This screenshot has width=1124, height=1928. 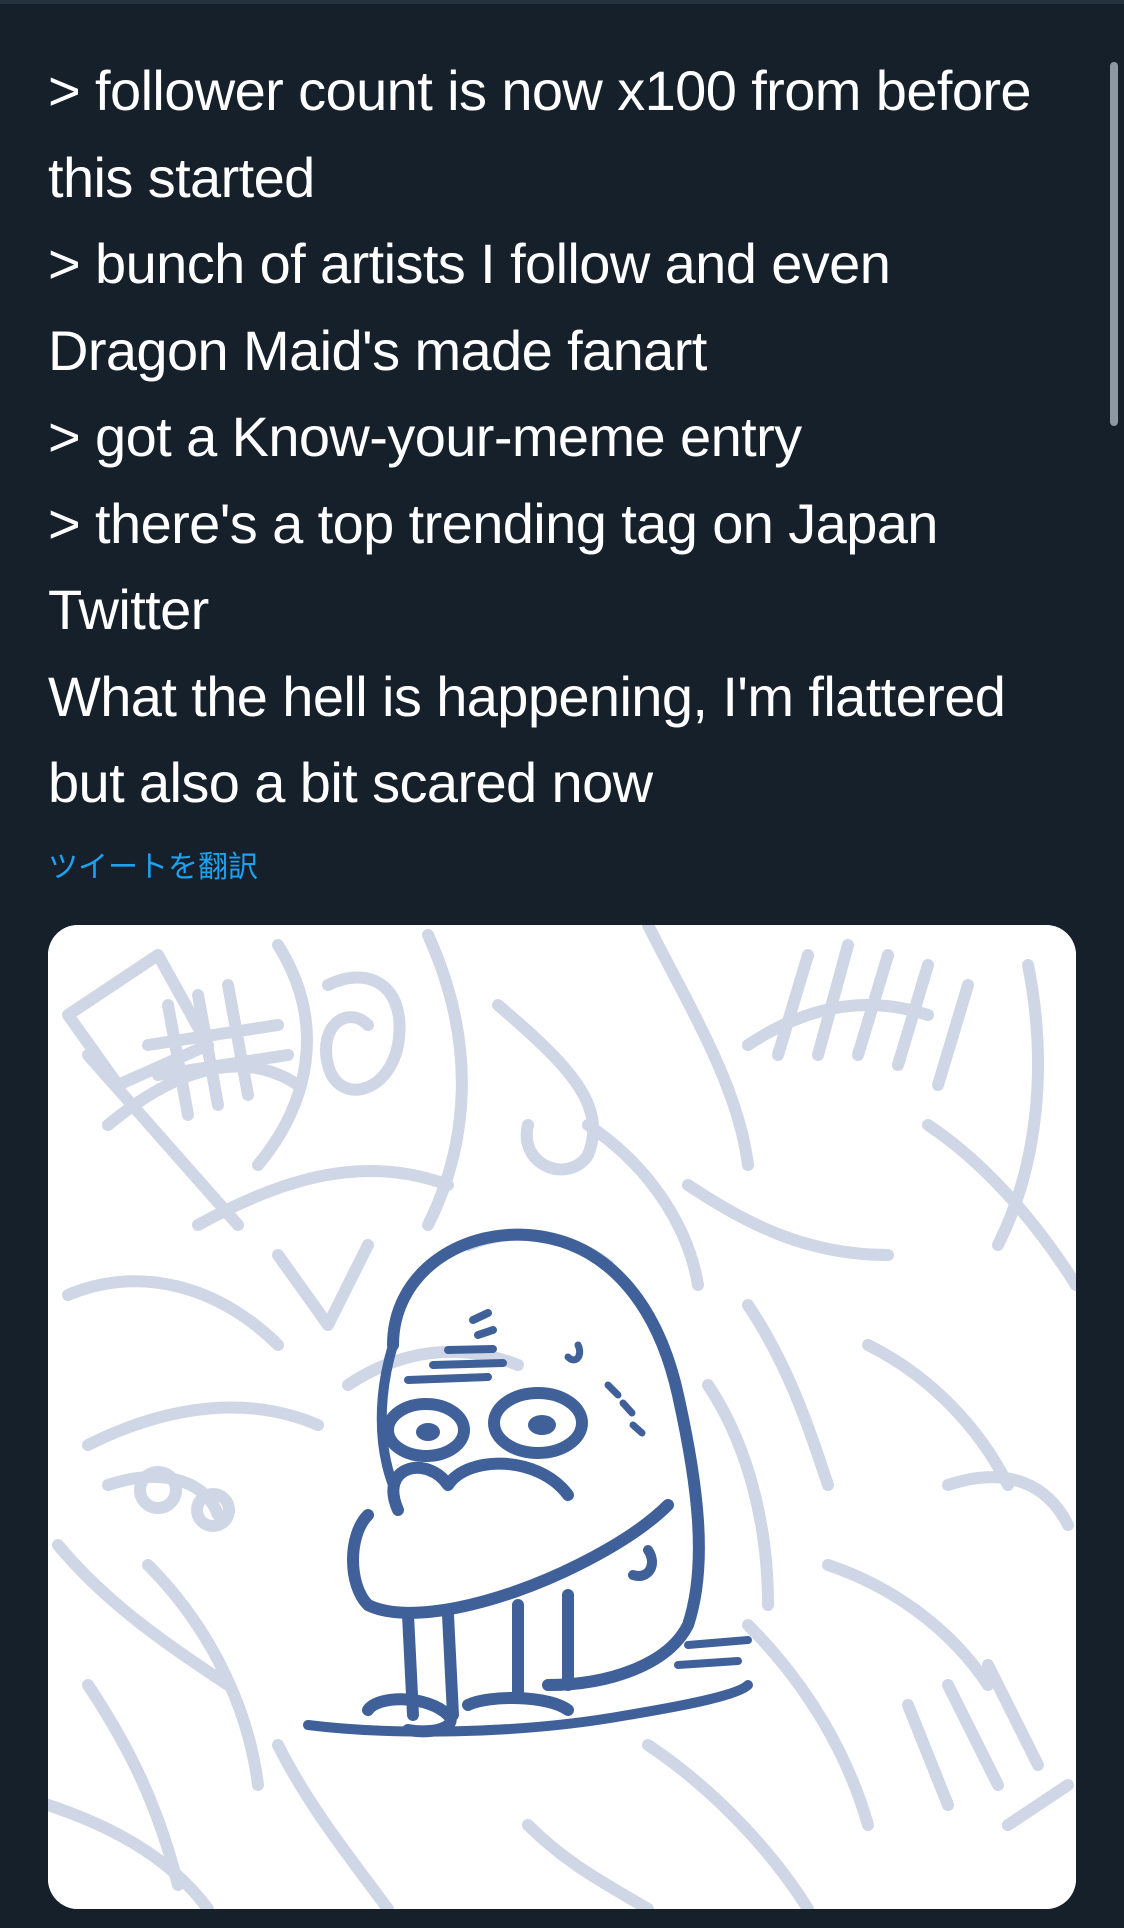 I want to click on translate-tweet-link: ツイートを翻訳, so click(x=153, y=868).